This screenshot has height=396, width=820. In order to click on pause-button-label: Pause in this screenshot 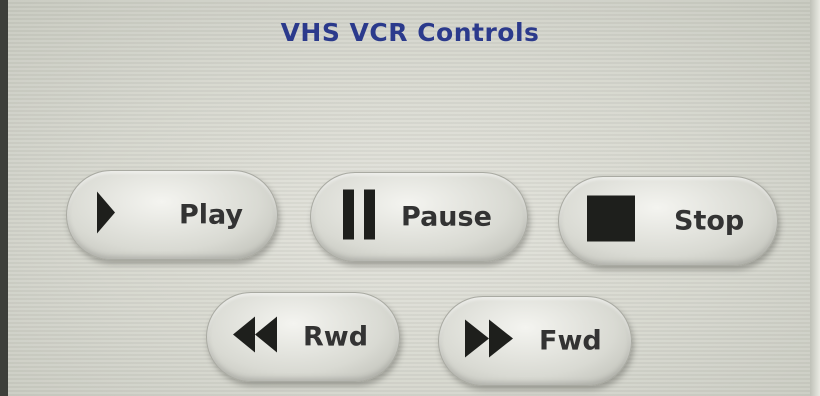, I will do `click(446, 217)`.